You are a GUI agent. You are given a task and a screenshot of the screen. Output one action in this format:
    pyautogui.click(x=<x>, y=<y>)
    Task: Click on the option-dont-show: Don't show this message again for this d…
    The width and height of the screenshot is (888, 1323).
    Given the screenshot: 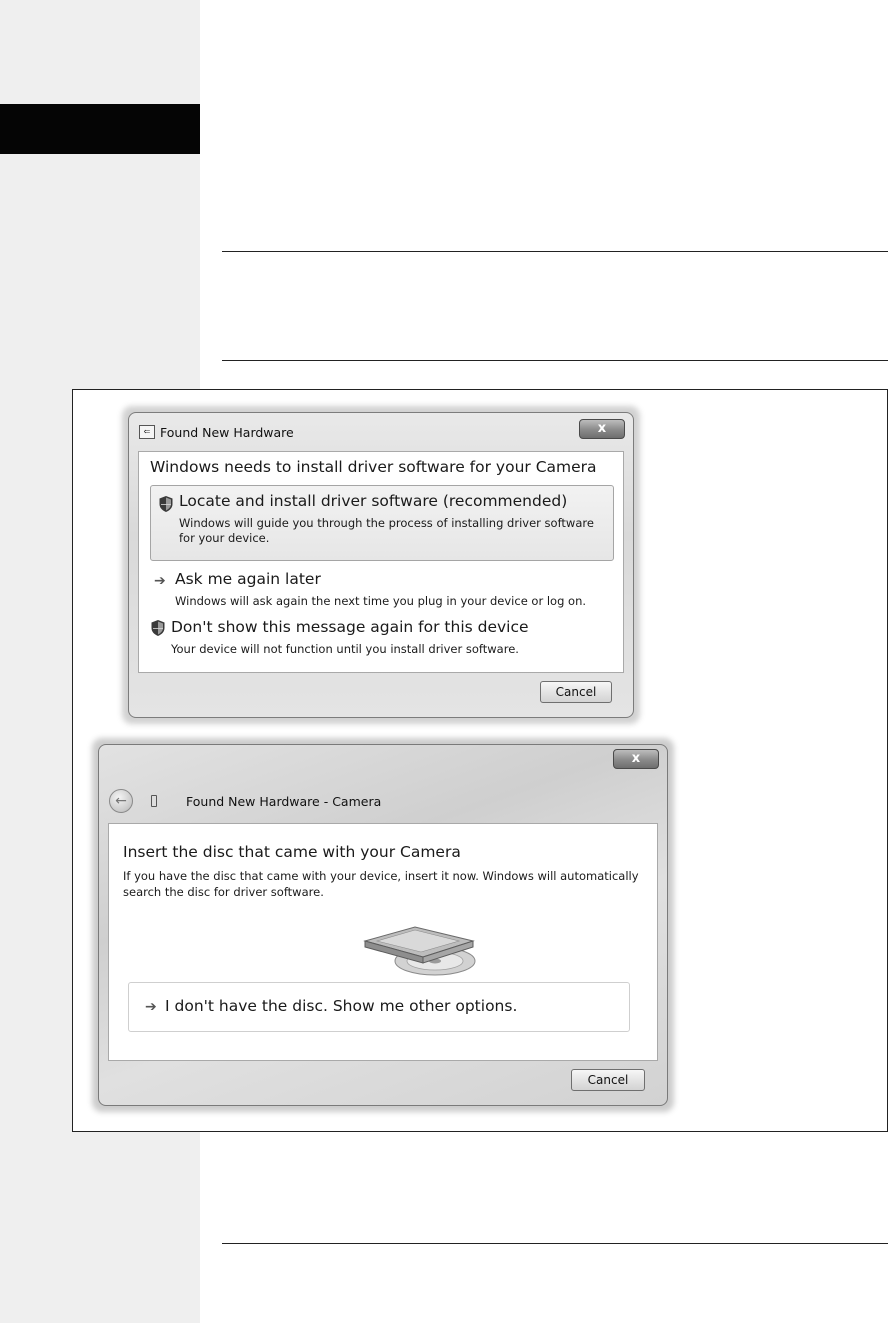 What is the action you would take?
    pyautogui.click(x=350, y=627)
    